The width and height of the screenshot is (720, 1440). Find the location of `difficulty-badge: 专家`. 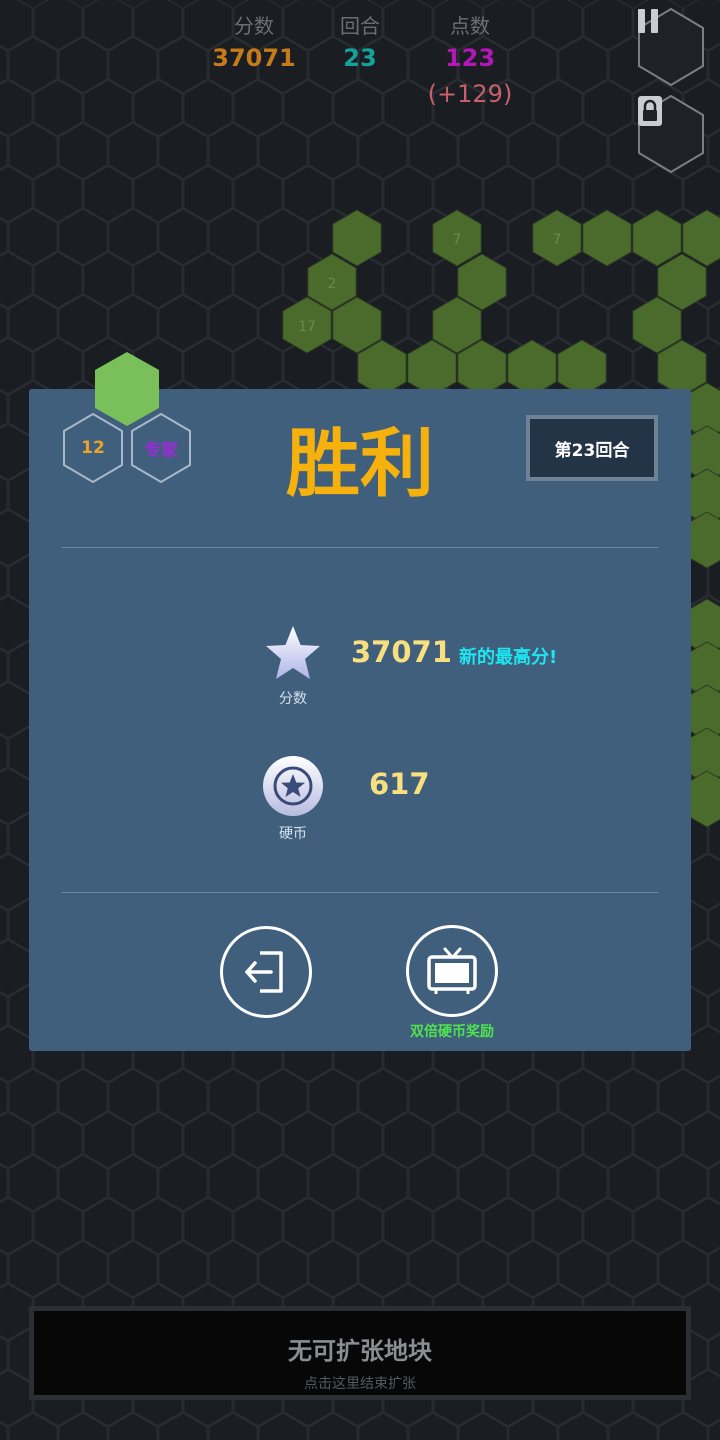

difficulty-badge: 专家 is located at coordinates (161, 448).